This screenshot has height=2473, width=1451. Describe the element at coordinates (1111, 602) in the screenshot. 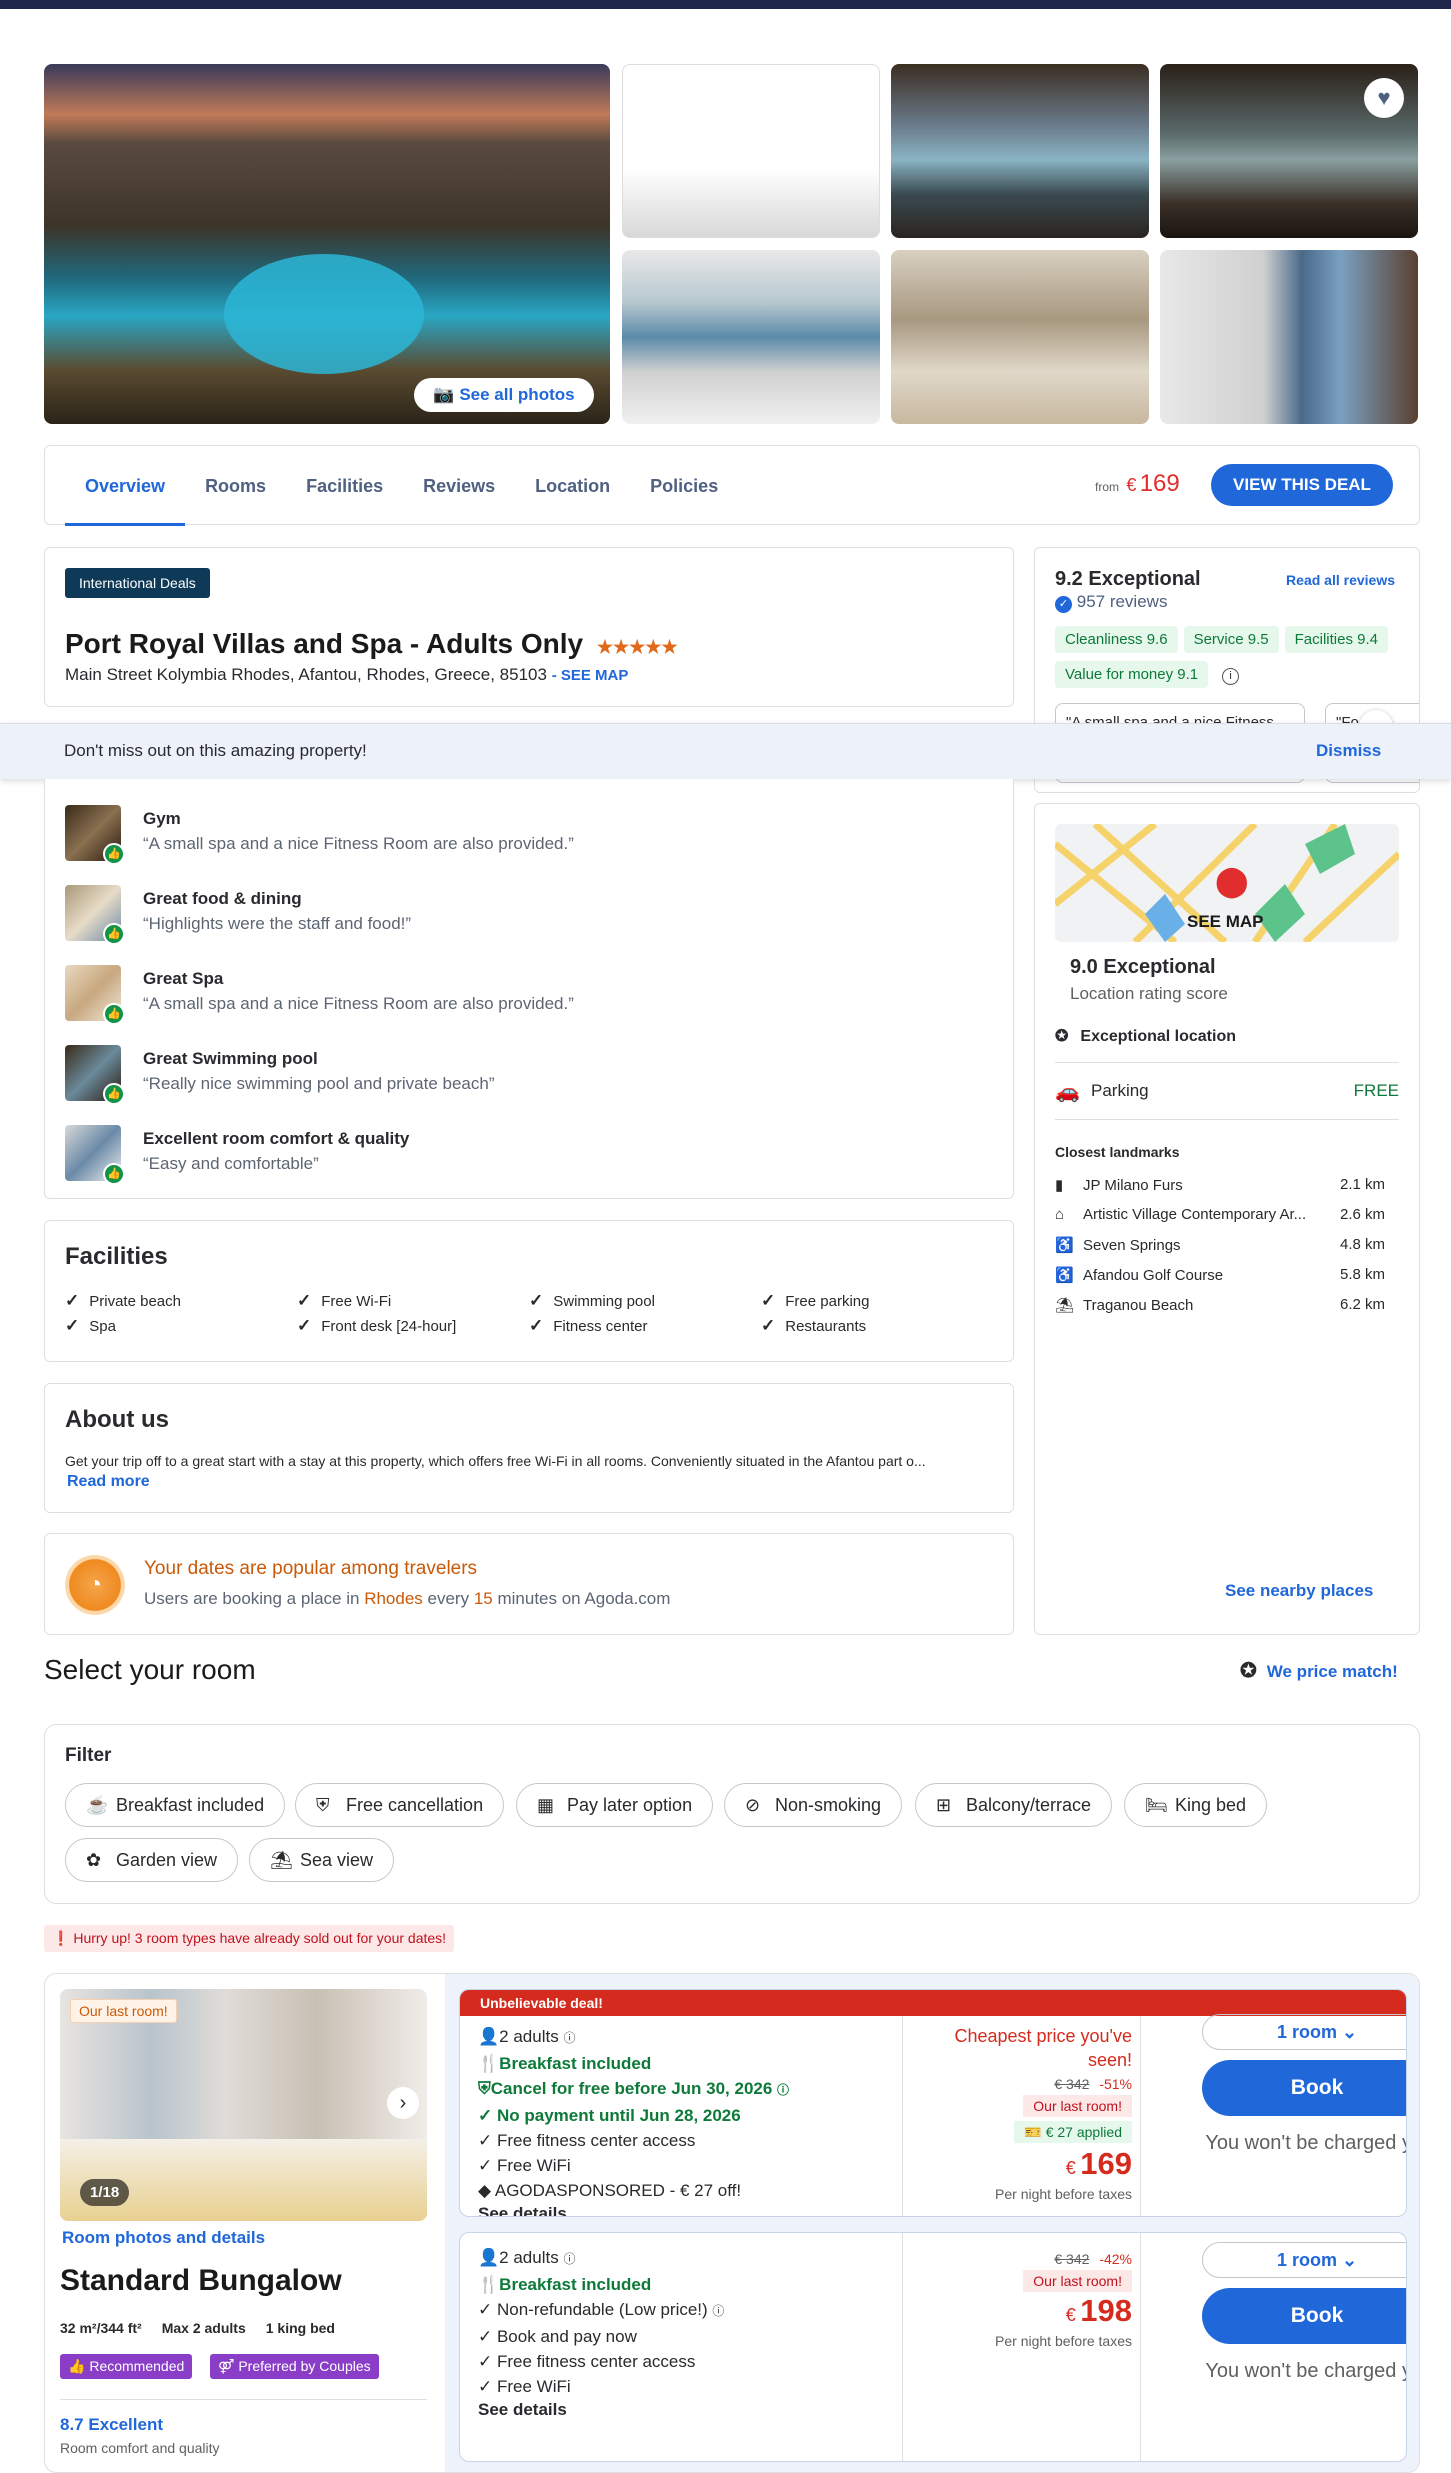

I see `review-count: ✓ 957 reviews` at that location.